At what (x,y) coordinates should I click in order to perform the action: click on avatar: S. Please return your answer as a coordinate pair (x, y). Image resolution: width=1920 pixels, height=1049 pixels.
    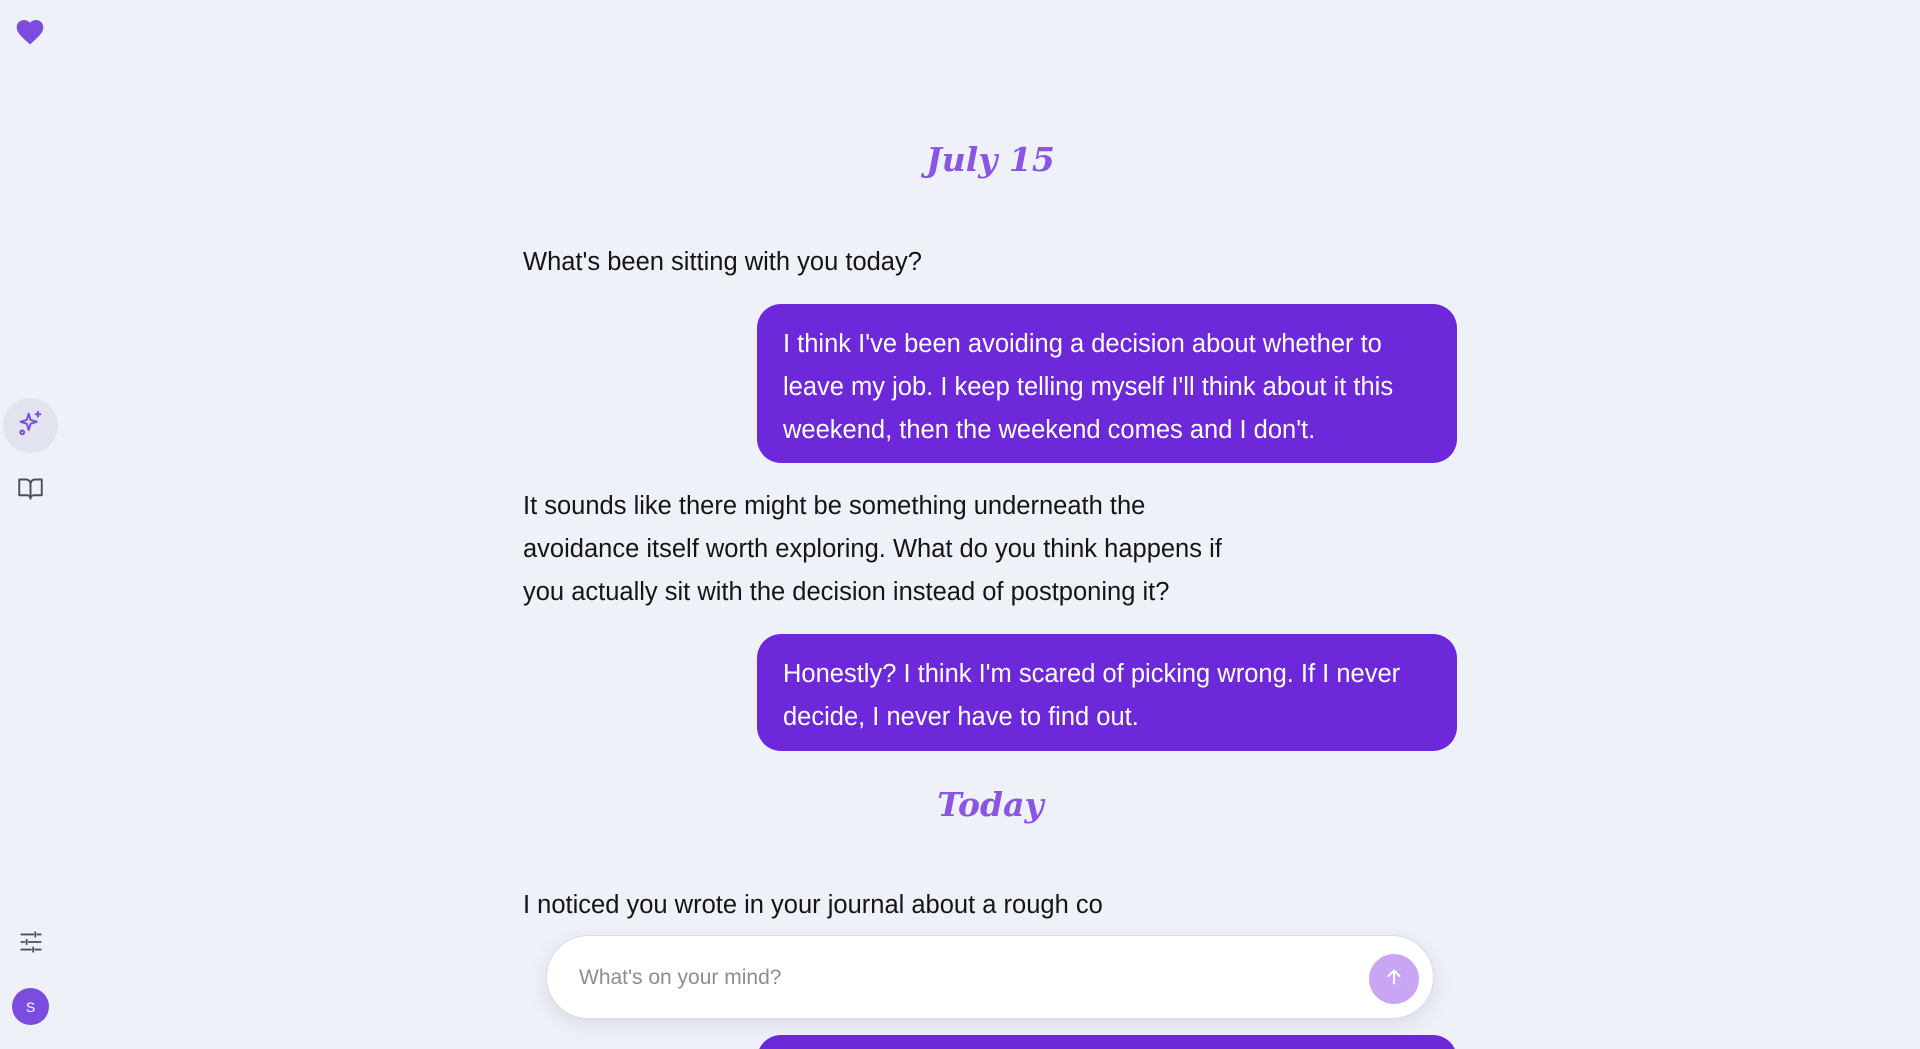
    Looking at the image, I should click on (30, 1006).